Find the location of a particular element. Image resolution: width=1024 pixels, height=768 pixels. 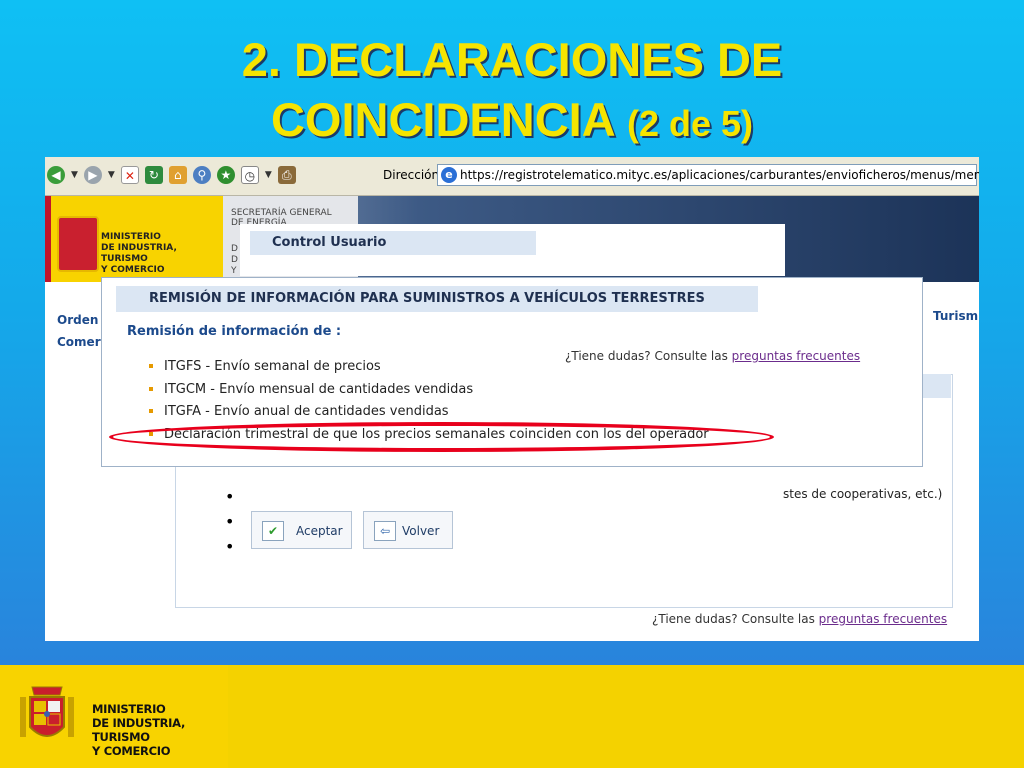

logo-line3: Y COMERCIO is located at coordinates (133, 270).